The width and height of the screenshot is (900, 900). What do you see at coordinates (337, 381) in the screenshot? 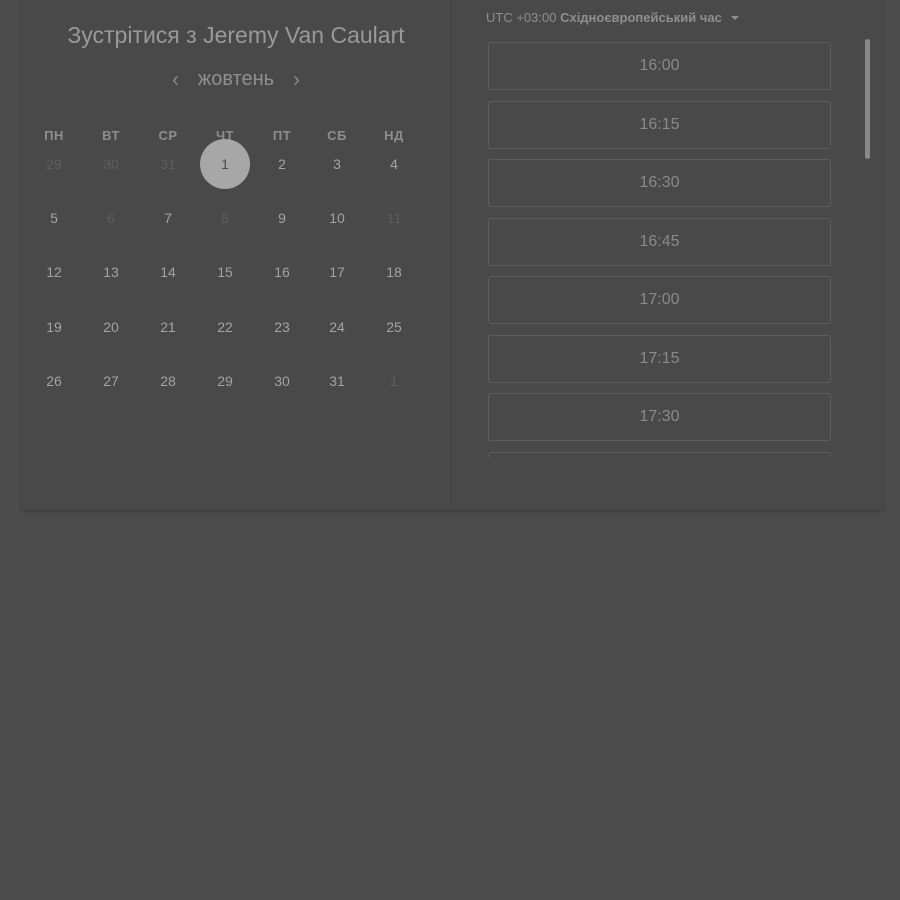
I see `day-cell: 31` at bounding box center [337, 381].